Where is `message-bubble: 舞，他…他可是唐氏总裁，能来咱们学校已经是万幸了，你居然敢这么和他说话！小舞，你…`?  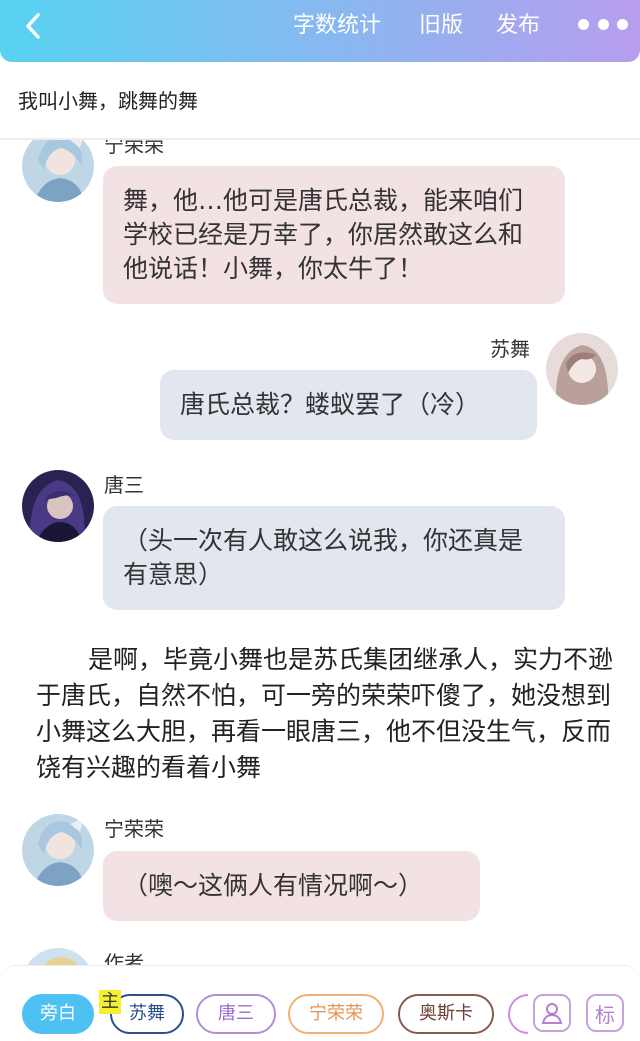
message-bubble: 舞，他…他可是唐氏总裁，能来咱们学校已经是万幸了，你居然敢这么和他说话！小舞，你… is located at coordinates (334, 235).